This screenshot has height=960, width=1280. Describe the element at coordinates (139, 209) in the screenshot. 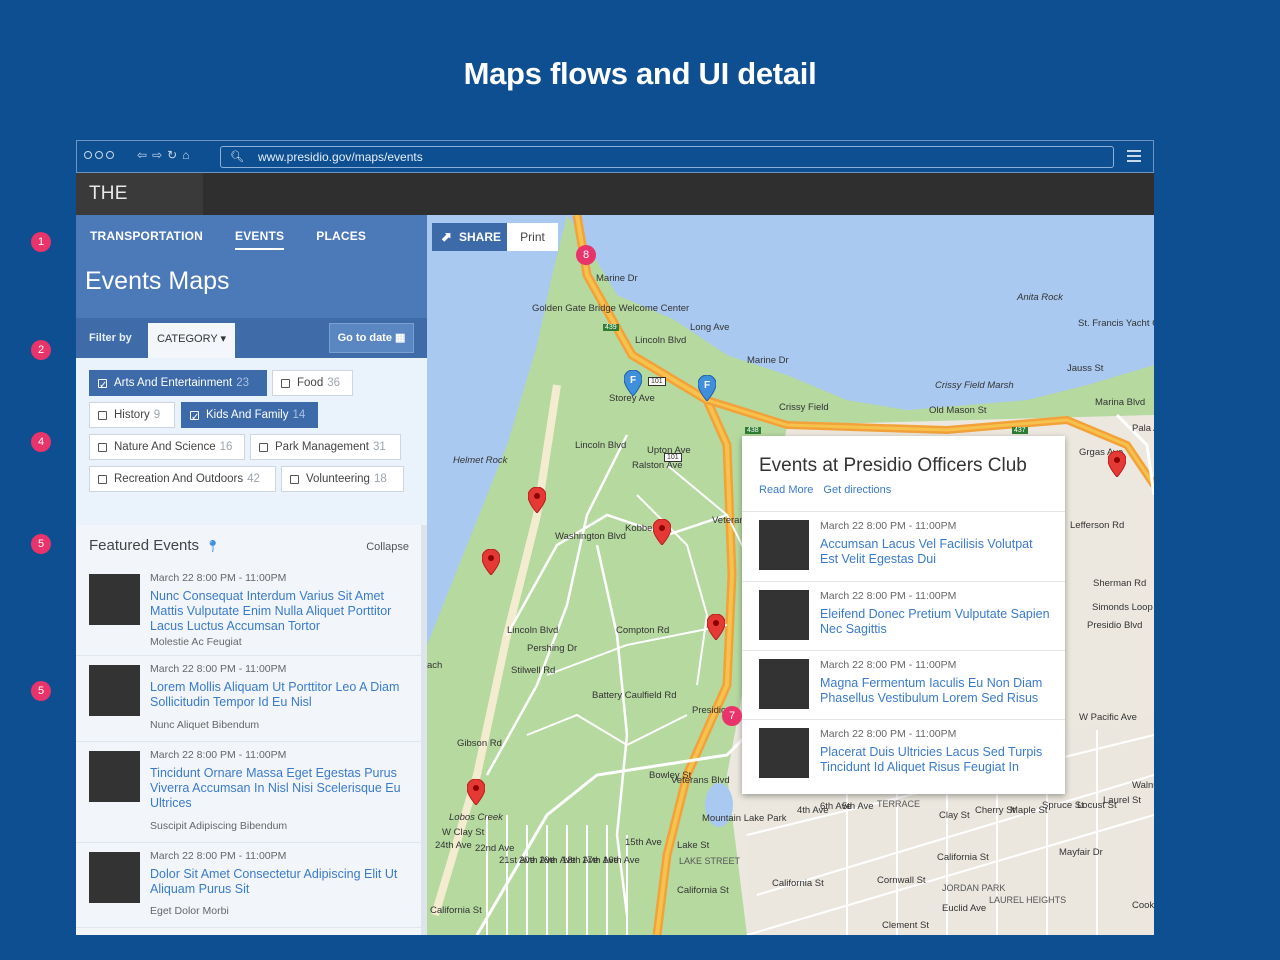

I see `site-logo: THE PRESIDIO` at that location.